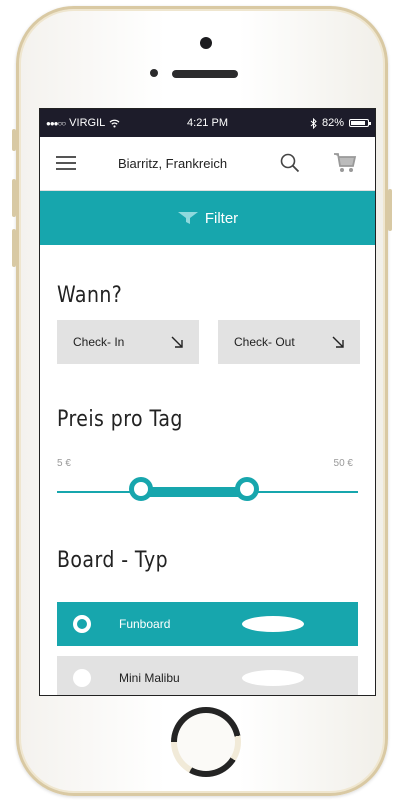 Image resolution: width=403 pixels, height=803 pixels. Describe the element at coordinates (343, 463) in the screenshot. I see `price-max-label: 50 €` at that location.